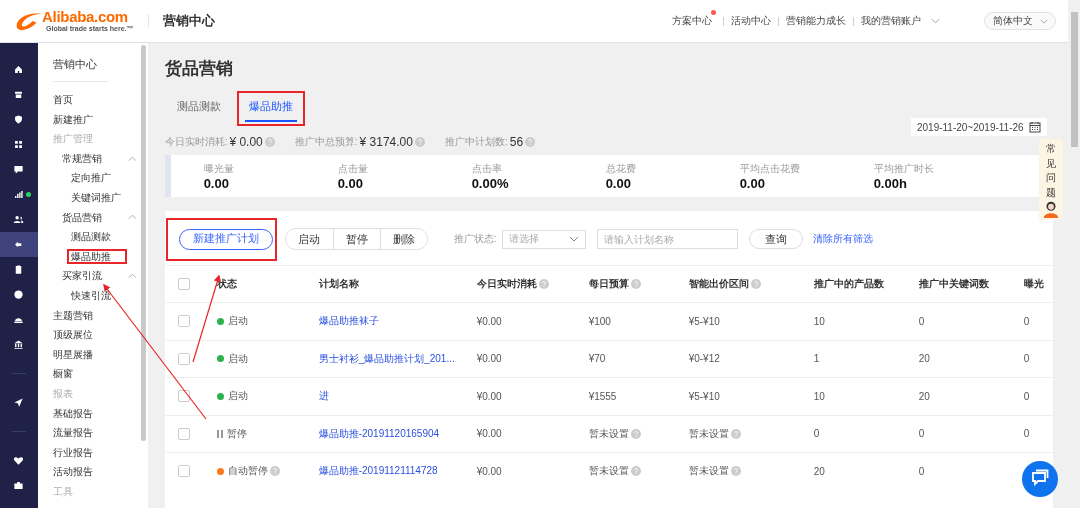  What do you see at coordinates (1033, 284) in the screenshot?
I see `column-header: 曝光` at bounding box center [1033, 284].